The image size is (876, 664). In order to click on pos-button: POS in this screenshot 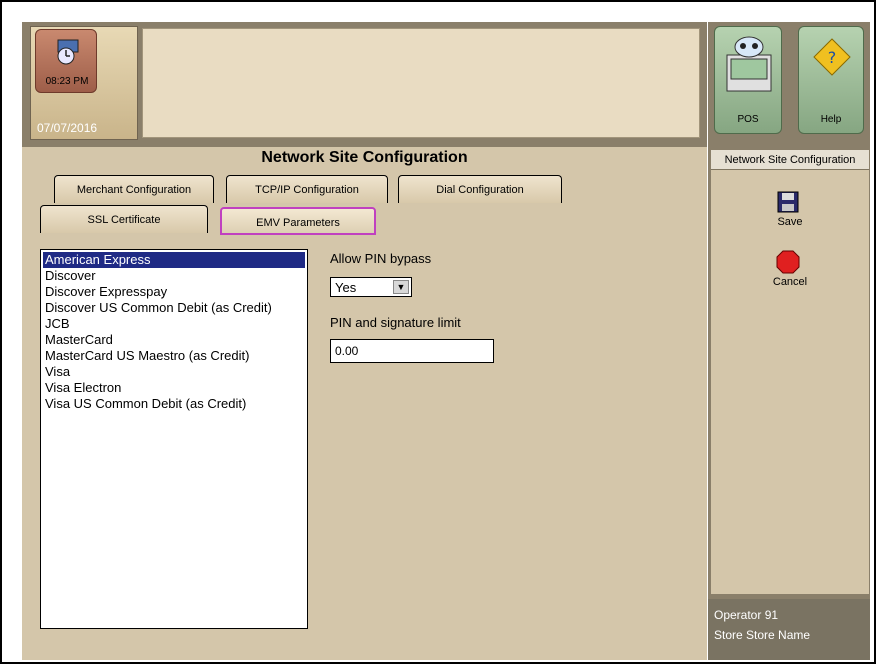, I will do `click(748, 80)`.